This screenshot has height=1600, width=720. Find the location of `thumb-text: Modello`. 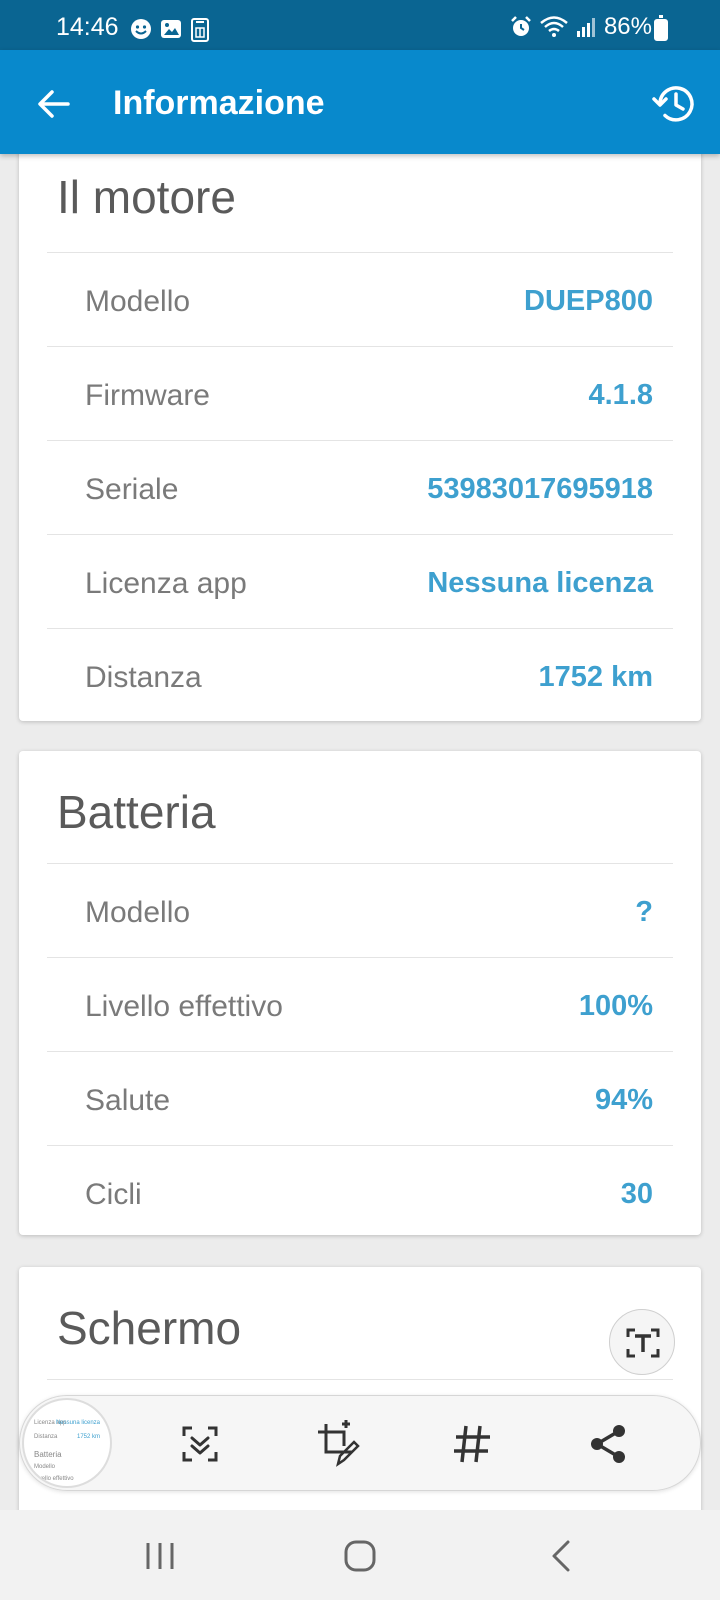

thumb-text: Modello is located at coordinates (45, 1467).